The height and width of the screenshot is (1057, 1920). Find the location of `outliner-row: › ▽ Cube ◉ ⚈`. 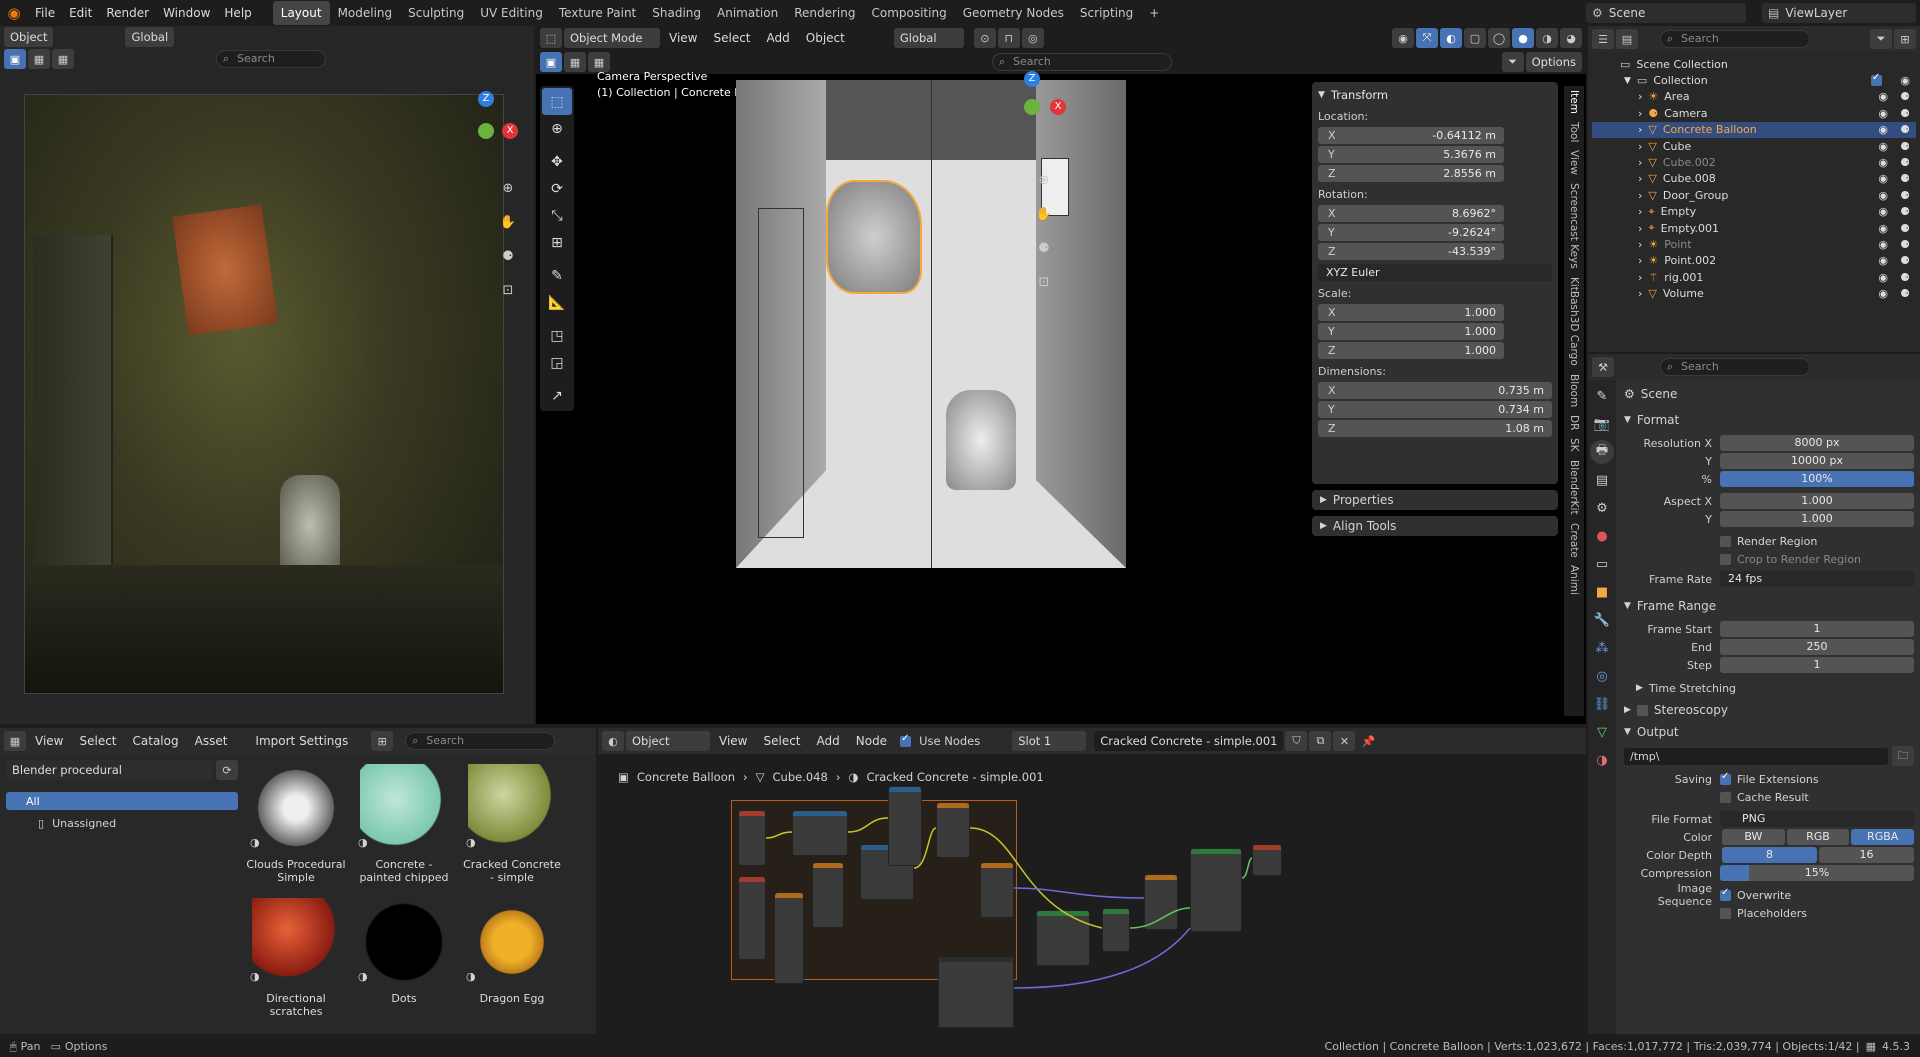

outliner-row: › ▽ Cube ◉ ⚈ is located at coordinates (1754, 146).